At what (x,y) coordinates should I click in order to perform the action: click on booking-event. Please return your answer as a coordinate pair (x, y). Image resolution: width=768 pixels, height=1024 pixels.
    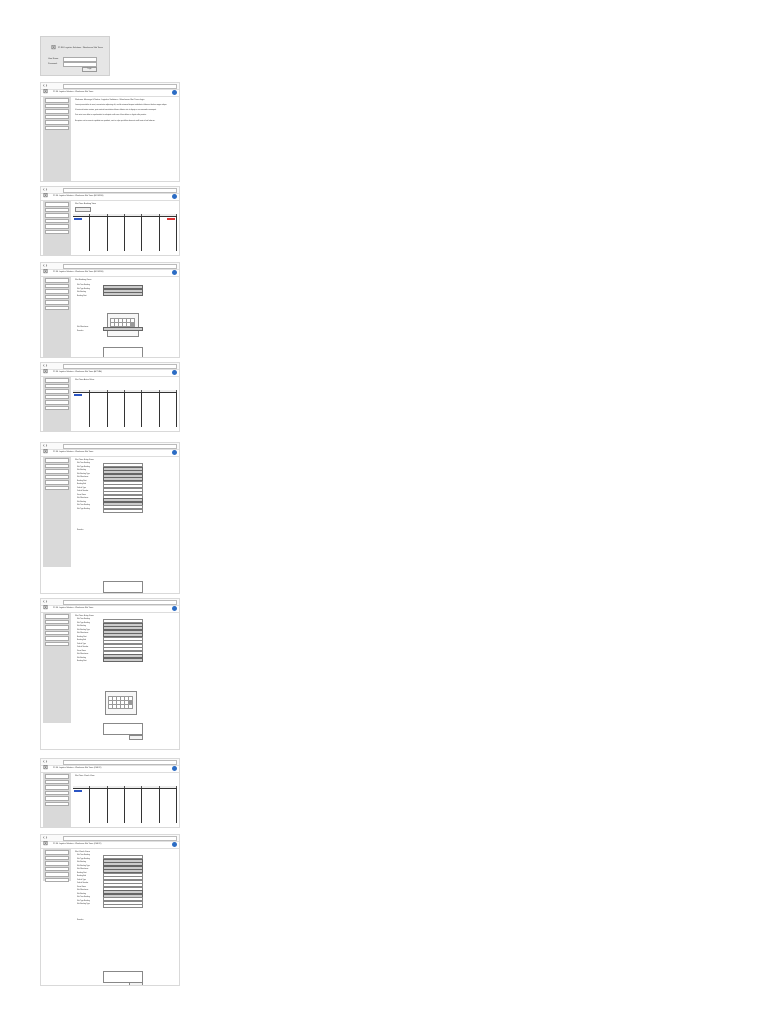
    Looking at the image, I should click on (78, 219).